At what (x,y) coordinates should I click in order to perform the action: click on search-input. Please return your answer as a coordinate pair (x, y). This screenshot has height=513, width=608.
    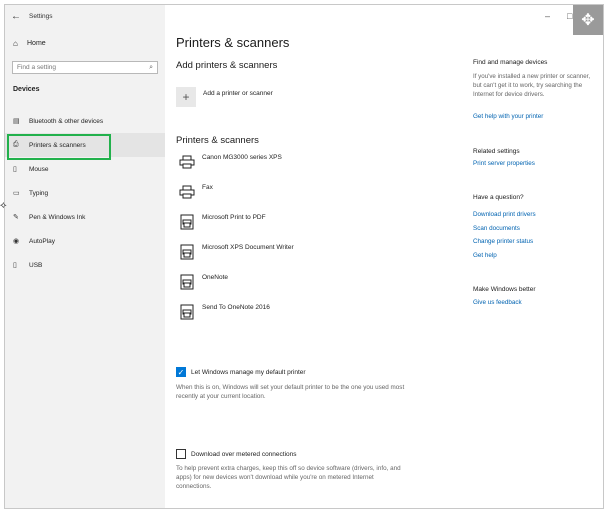
    Looking at the image, I should click on (77, 67).